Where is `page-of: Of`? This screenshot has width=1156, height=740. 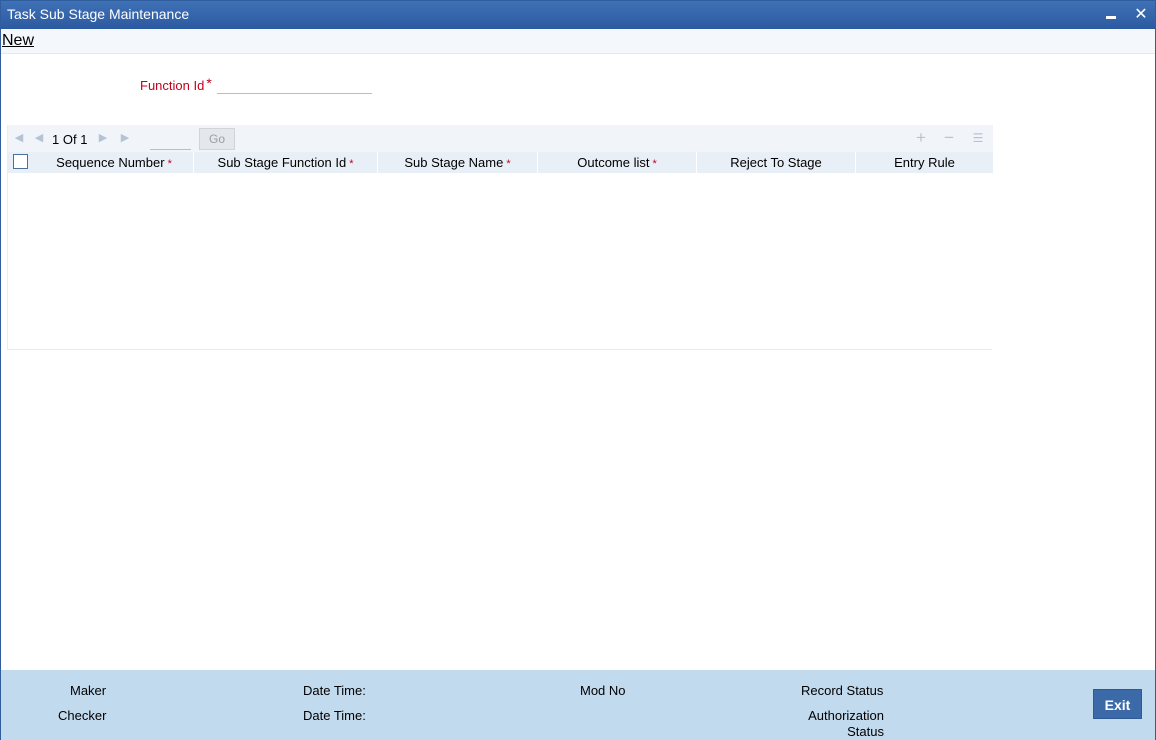
page-of: Of is located at coordinates (69, 139).